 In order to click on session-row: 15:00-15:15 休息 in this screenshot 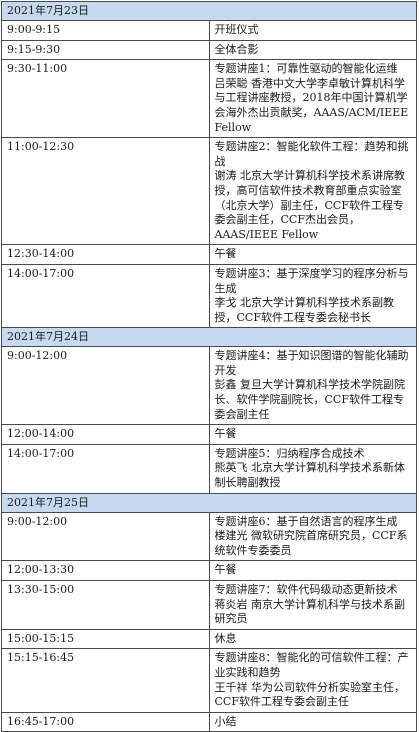, I will do `click(209, 639)`.